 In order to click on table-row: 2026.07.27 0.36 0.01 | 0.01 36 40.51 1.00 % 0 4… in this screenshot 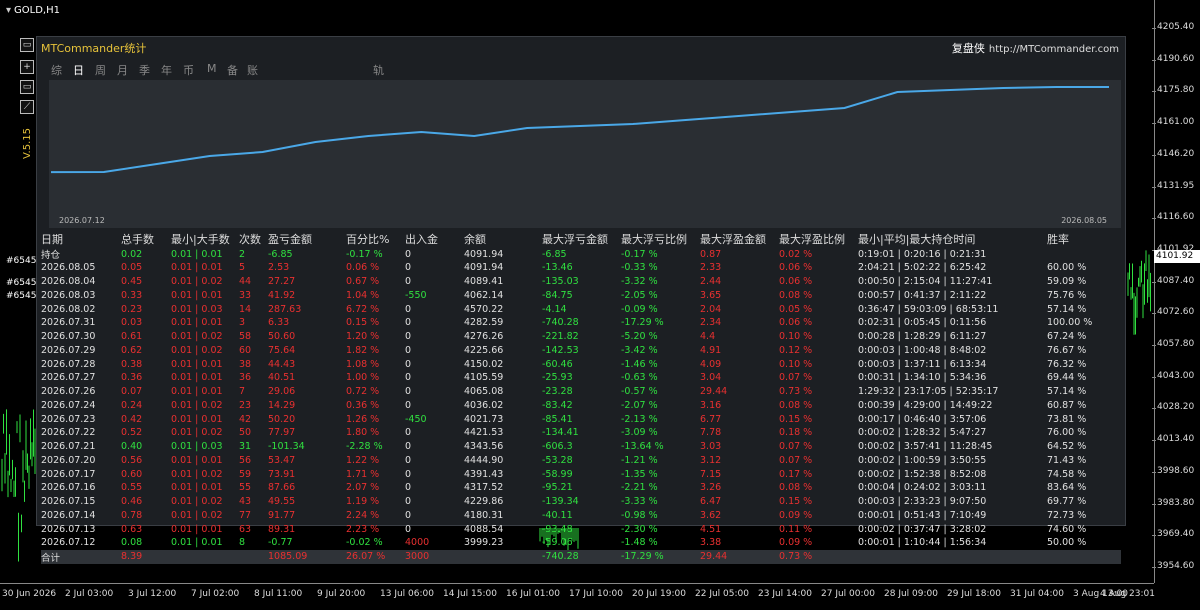, I will do `click(581, 378)`.